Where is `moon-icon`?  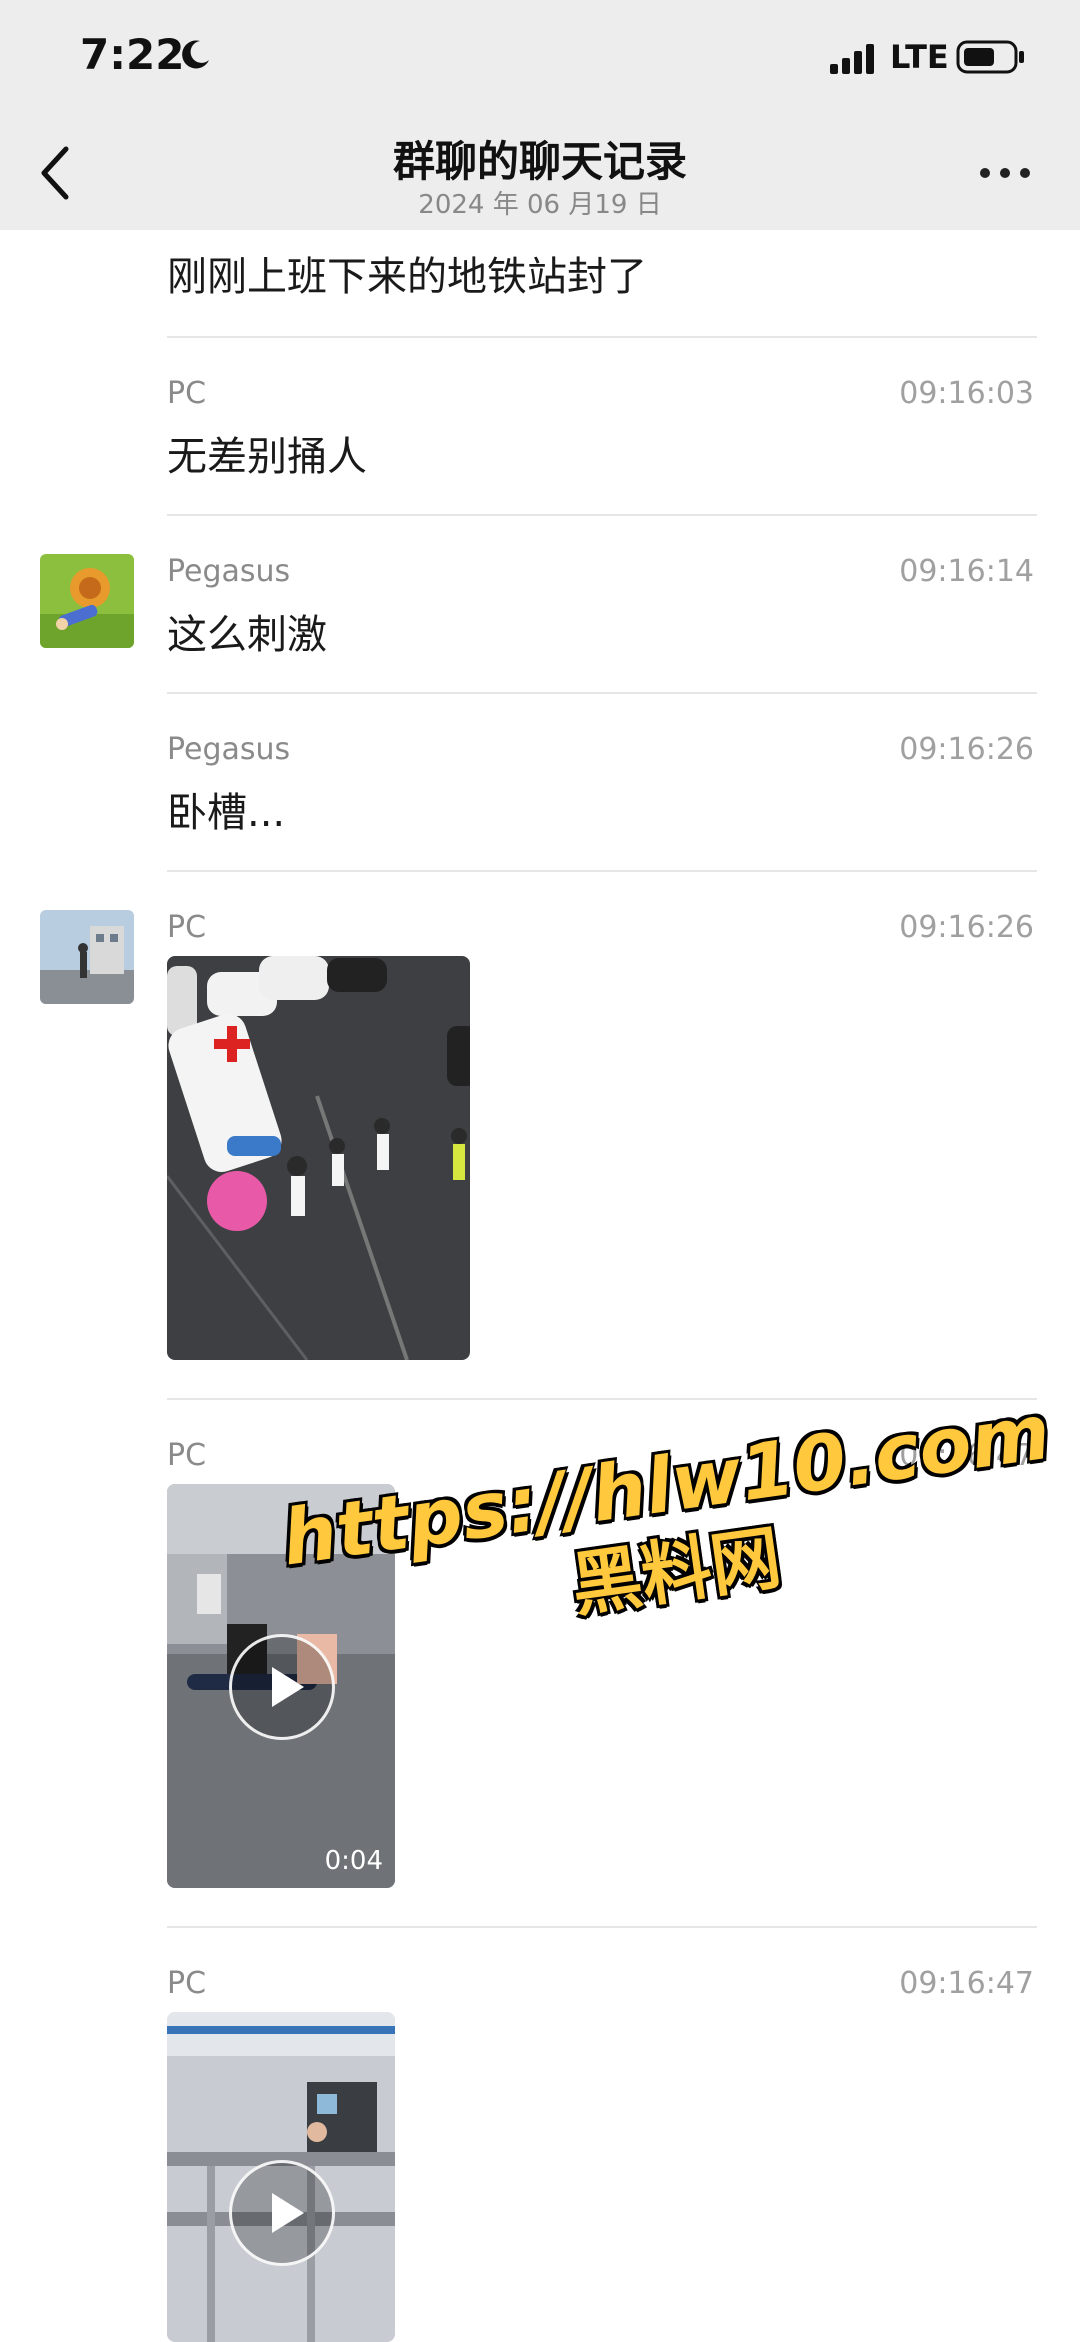
moon-icon is located at coordinates (195, 54).